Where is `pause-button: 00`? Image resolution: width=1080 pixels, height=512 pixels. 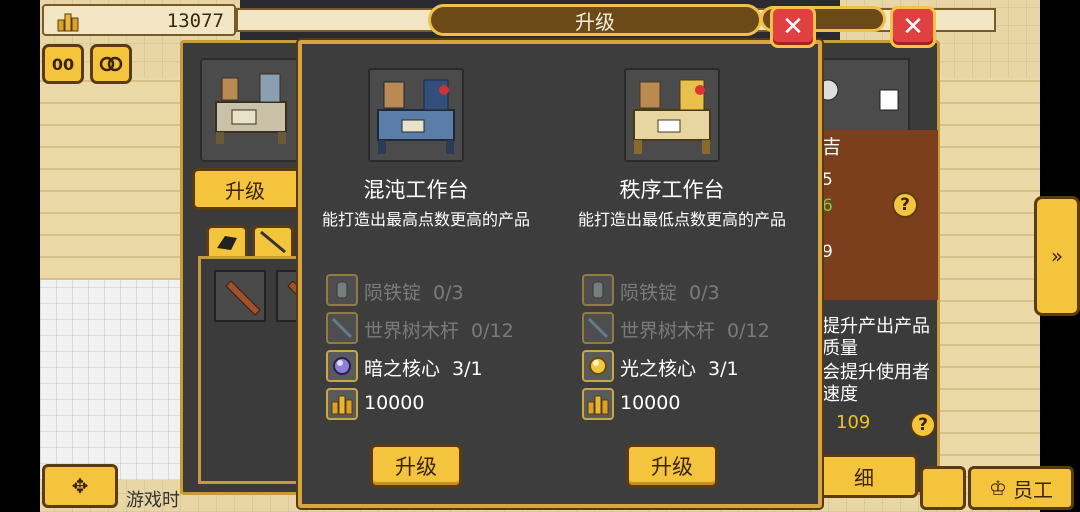
pause-button: 00 is located at coordinates (63, 64).